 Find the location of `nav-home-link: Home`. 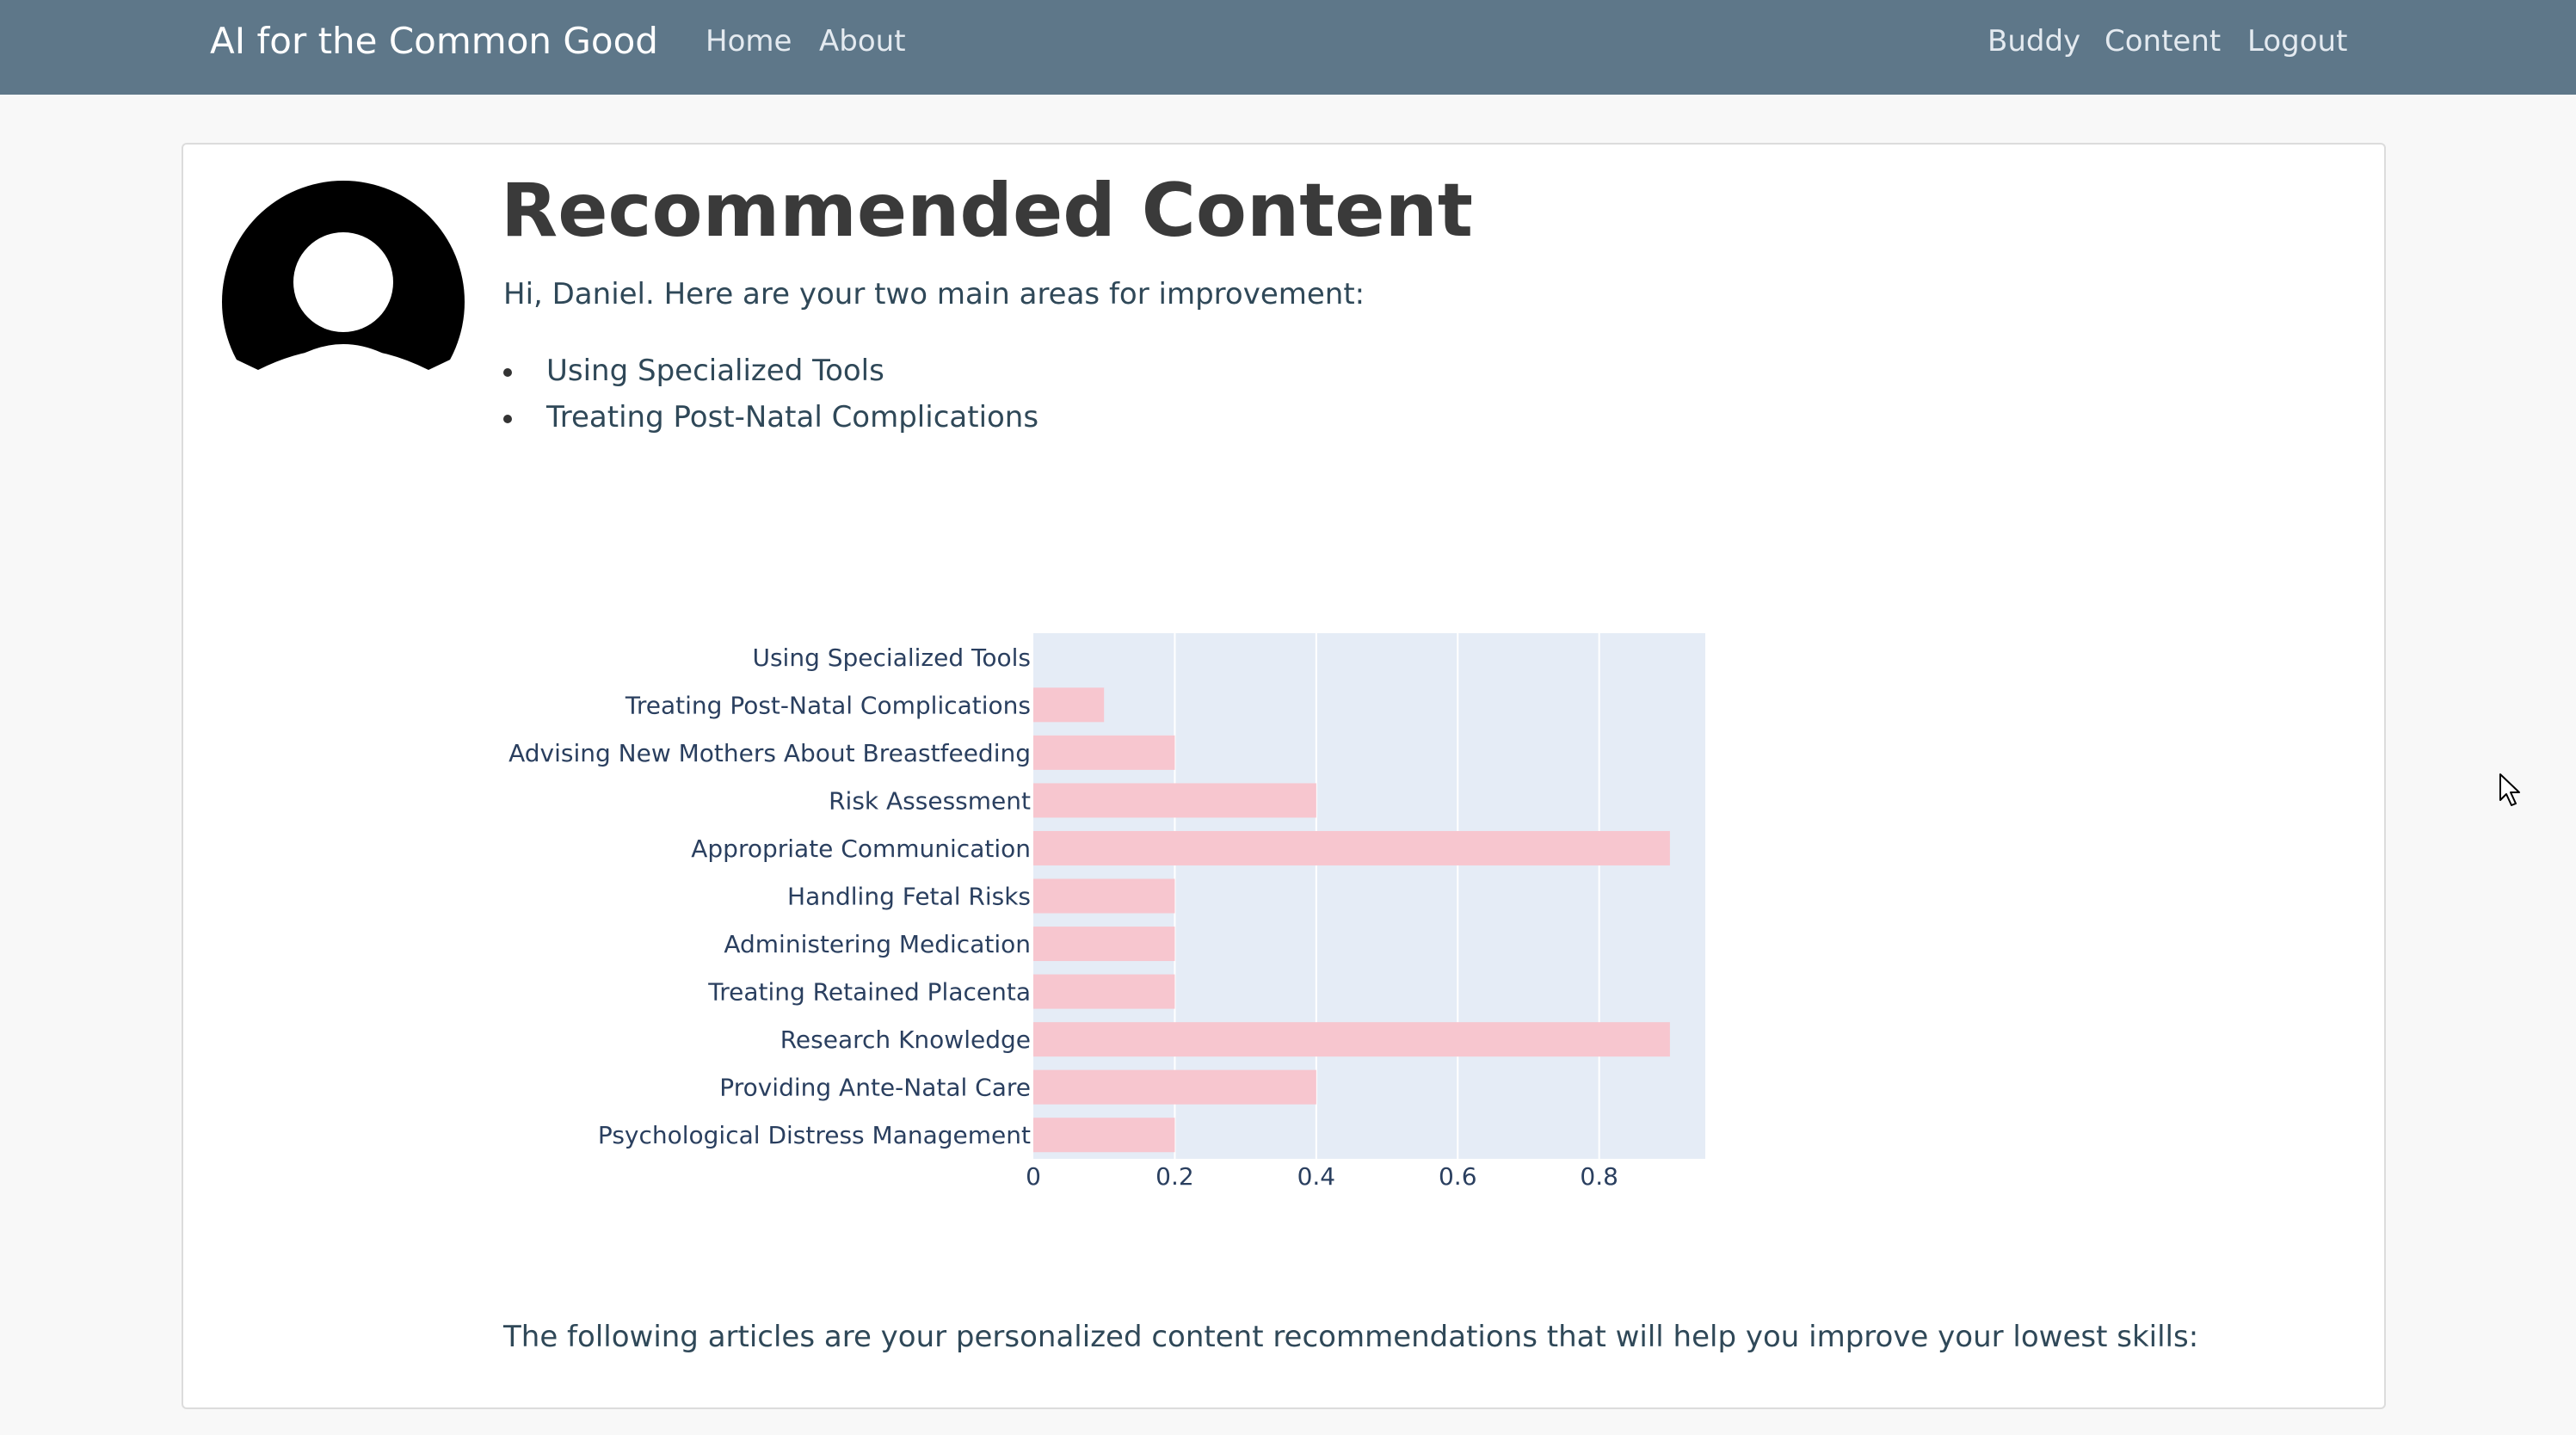

nav-home-link: Home is located at coordinates (749, 41).